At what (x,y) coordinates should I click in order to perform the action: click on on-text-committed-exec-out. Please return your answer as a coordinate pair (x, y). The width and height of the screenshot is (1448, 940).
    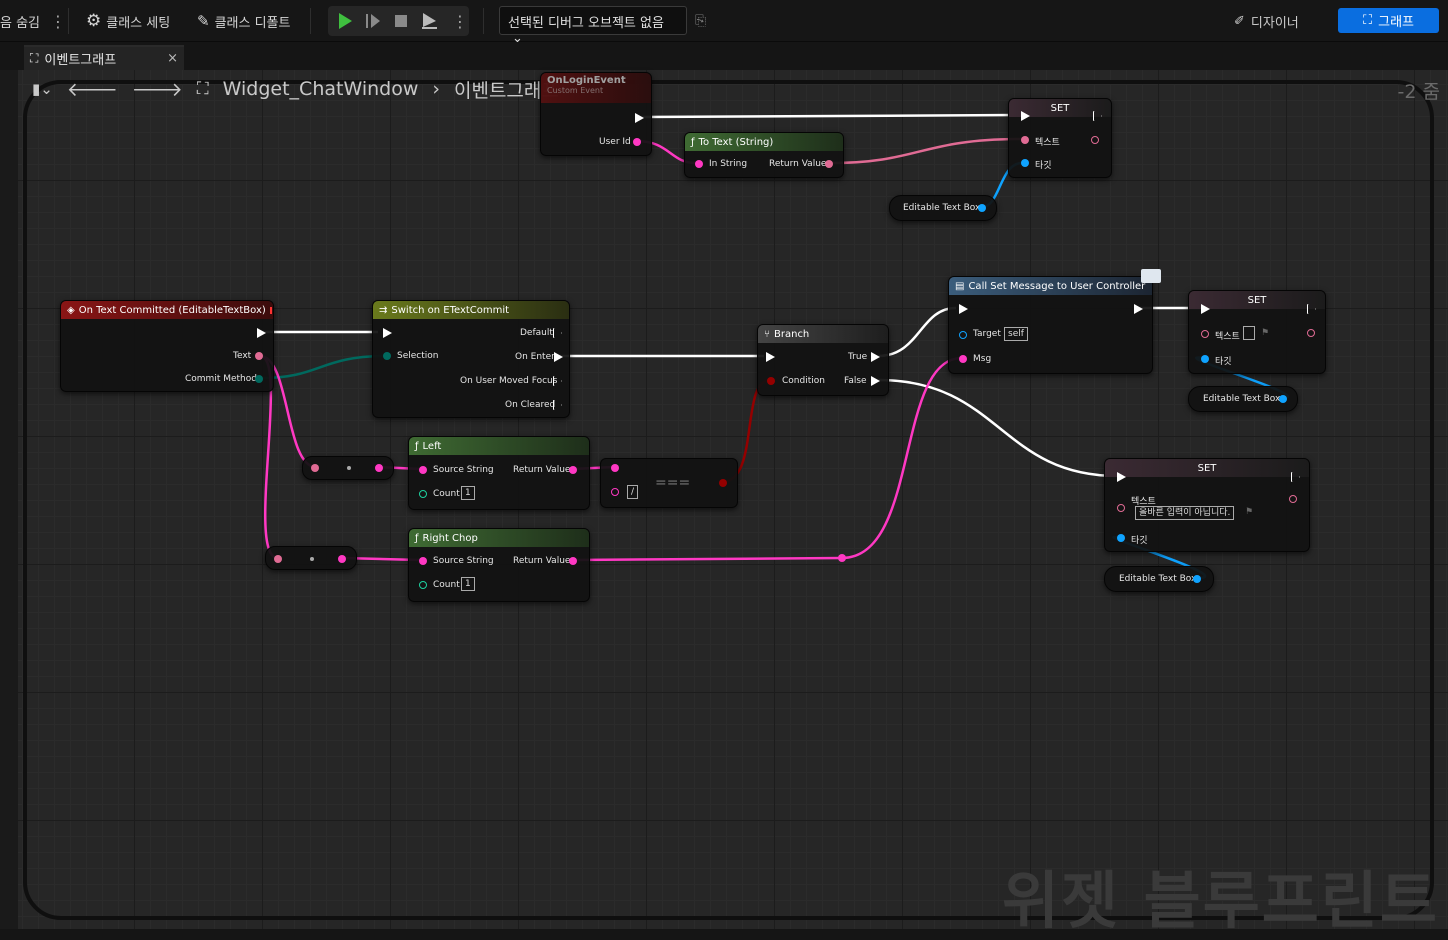
    Looking at the image, I should click on (261, 333).